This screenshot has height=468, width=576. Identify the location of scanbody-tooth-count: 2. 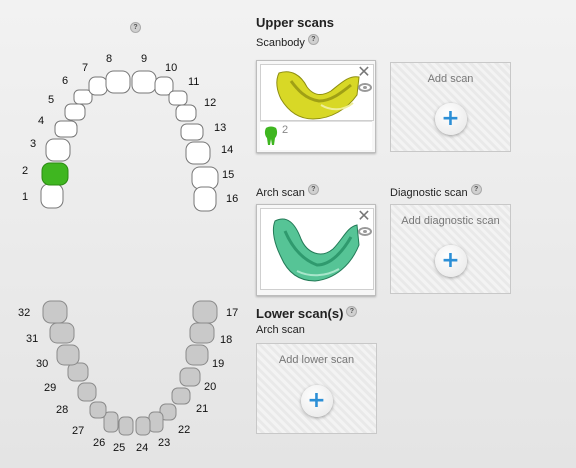
(285, 130).